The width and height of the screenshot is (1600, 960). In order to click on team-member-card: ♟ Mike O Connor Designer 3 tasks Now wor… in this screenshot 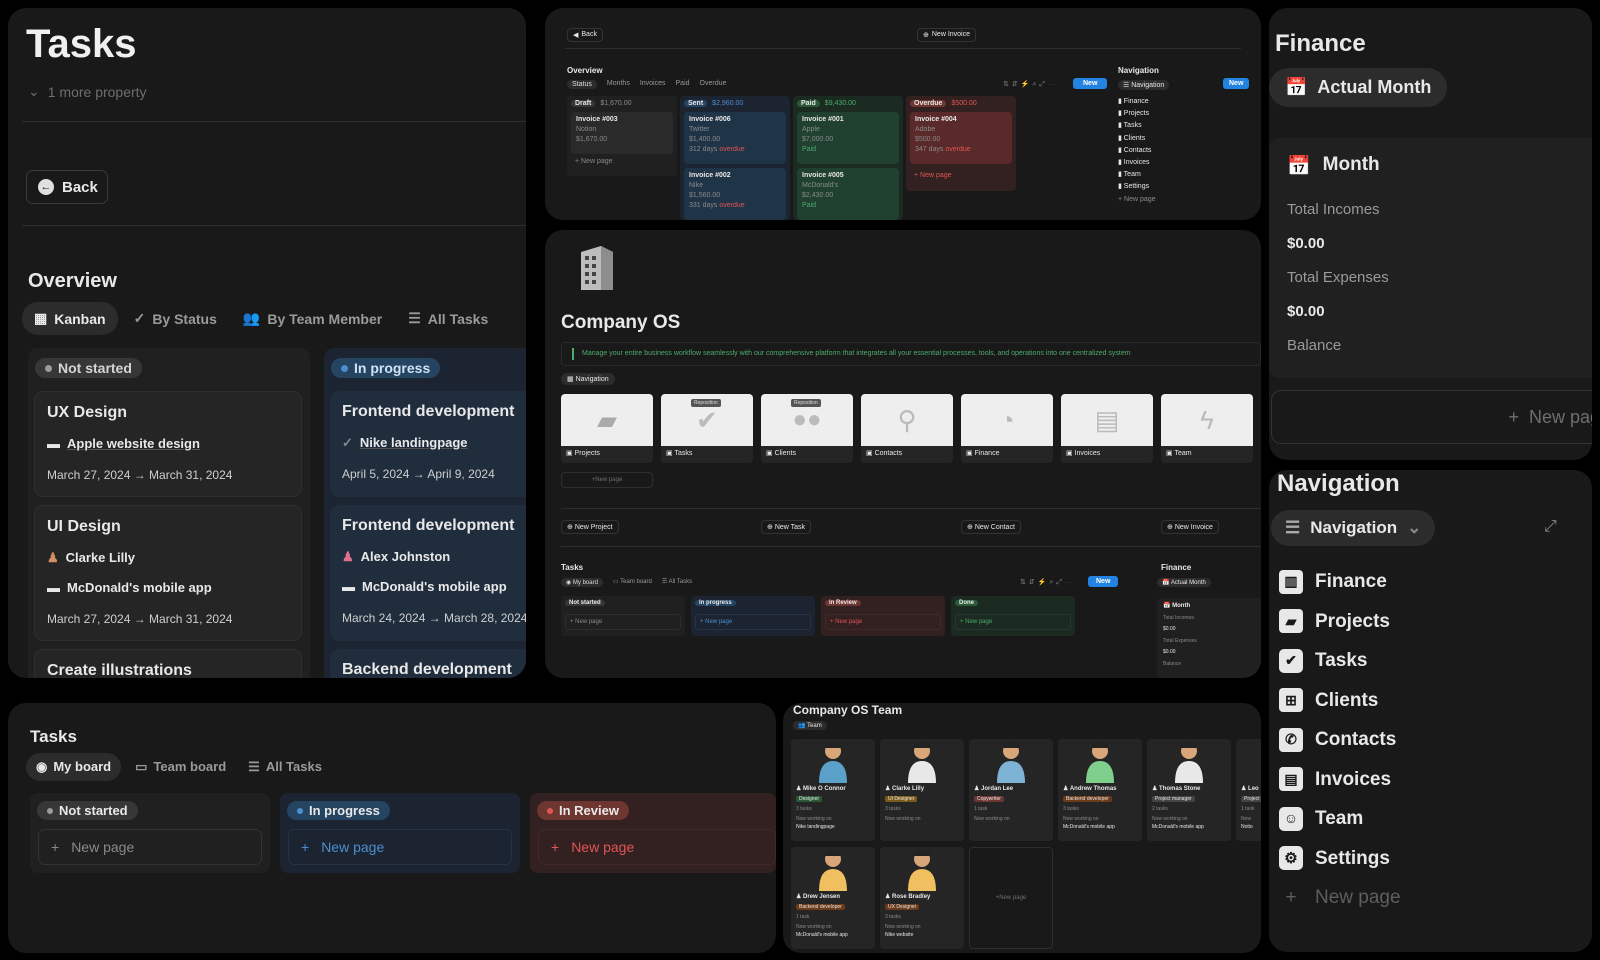, I will do `click(833, 790)`.